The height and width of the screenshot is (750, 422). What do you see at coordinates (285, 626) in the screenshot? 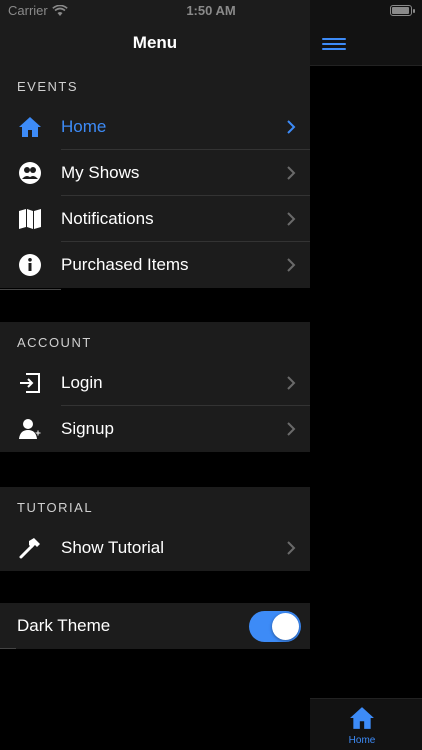
I see `toggle-knob` at bounding box center [285, 626].